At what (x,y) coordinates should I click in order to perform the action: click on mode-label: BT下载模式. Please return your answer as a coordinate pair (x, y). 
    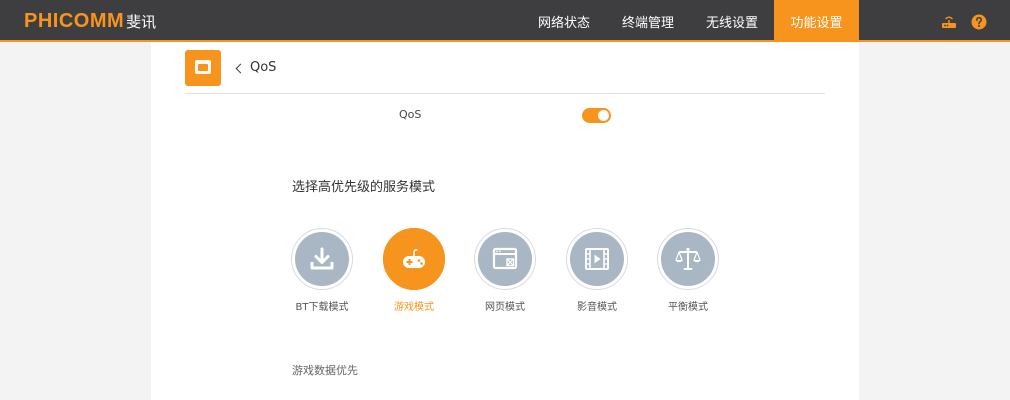
    Looking at the image, I should click on (322, 307).